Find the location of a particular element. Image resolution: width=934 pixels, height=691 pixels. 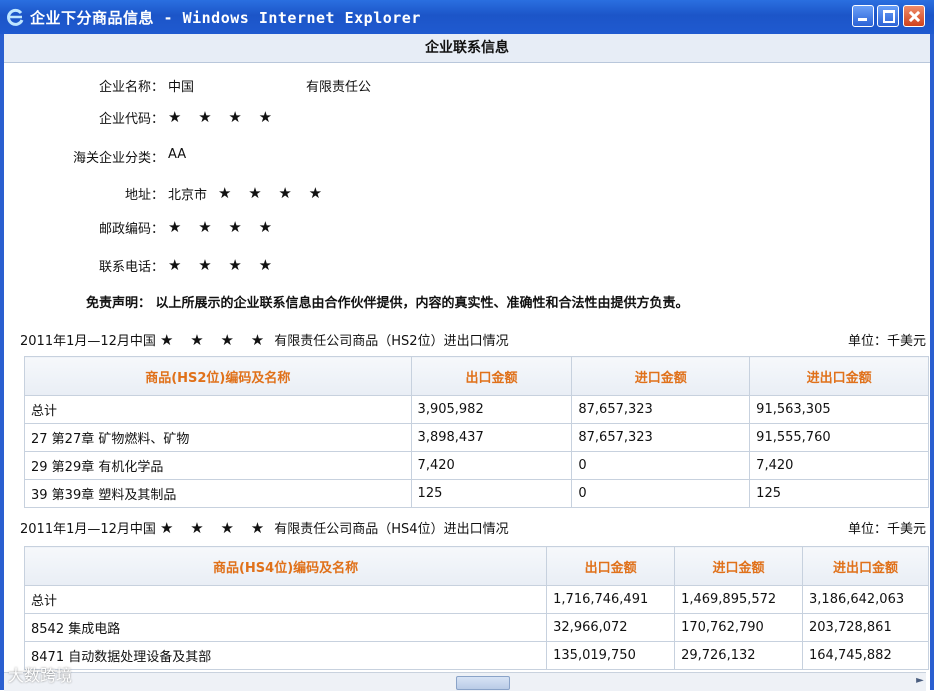

table-cell: 203,728,861 is located at coordinates (865, 627).